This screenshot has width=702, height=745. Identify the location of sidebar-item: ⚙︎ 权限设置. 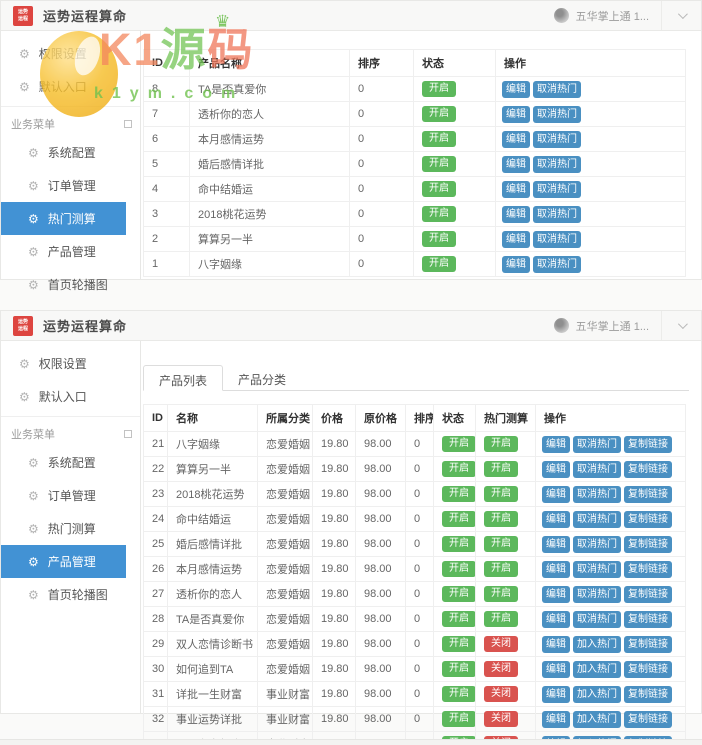
(70, 363).